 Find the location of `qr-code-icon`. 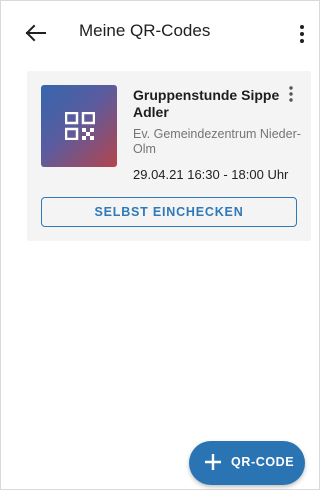

qr-code-icon is located at coordinates (80, 126).